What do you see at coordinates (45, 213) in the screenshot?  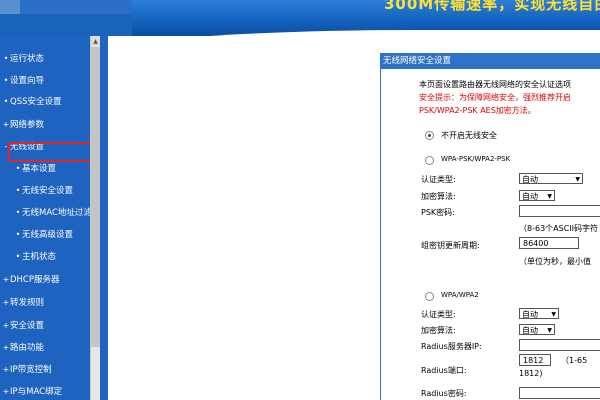 I see `sidebar-item-mac-filter: • 无线MAC地址过滤` at bounding box center [45, 213].